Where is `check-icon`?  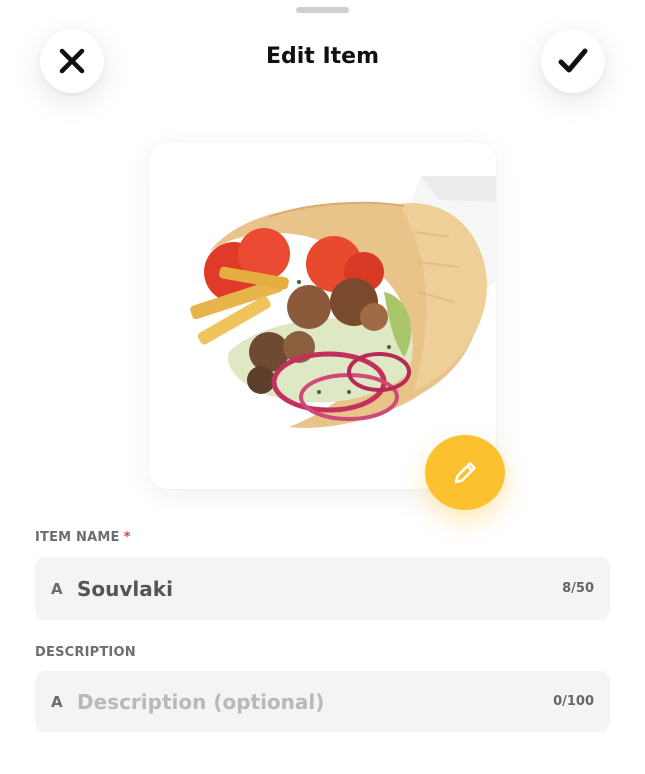
check-icon is located at coordinates (573, 60).